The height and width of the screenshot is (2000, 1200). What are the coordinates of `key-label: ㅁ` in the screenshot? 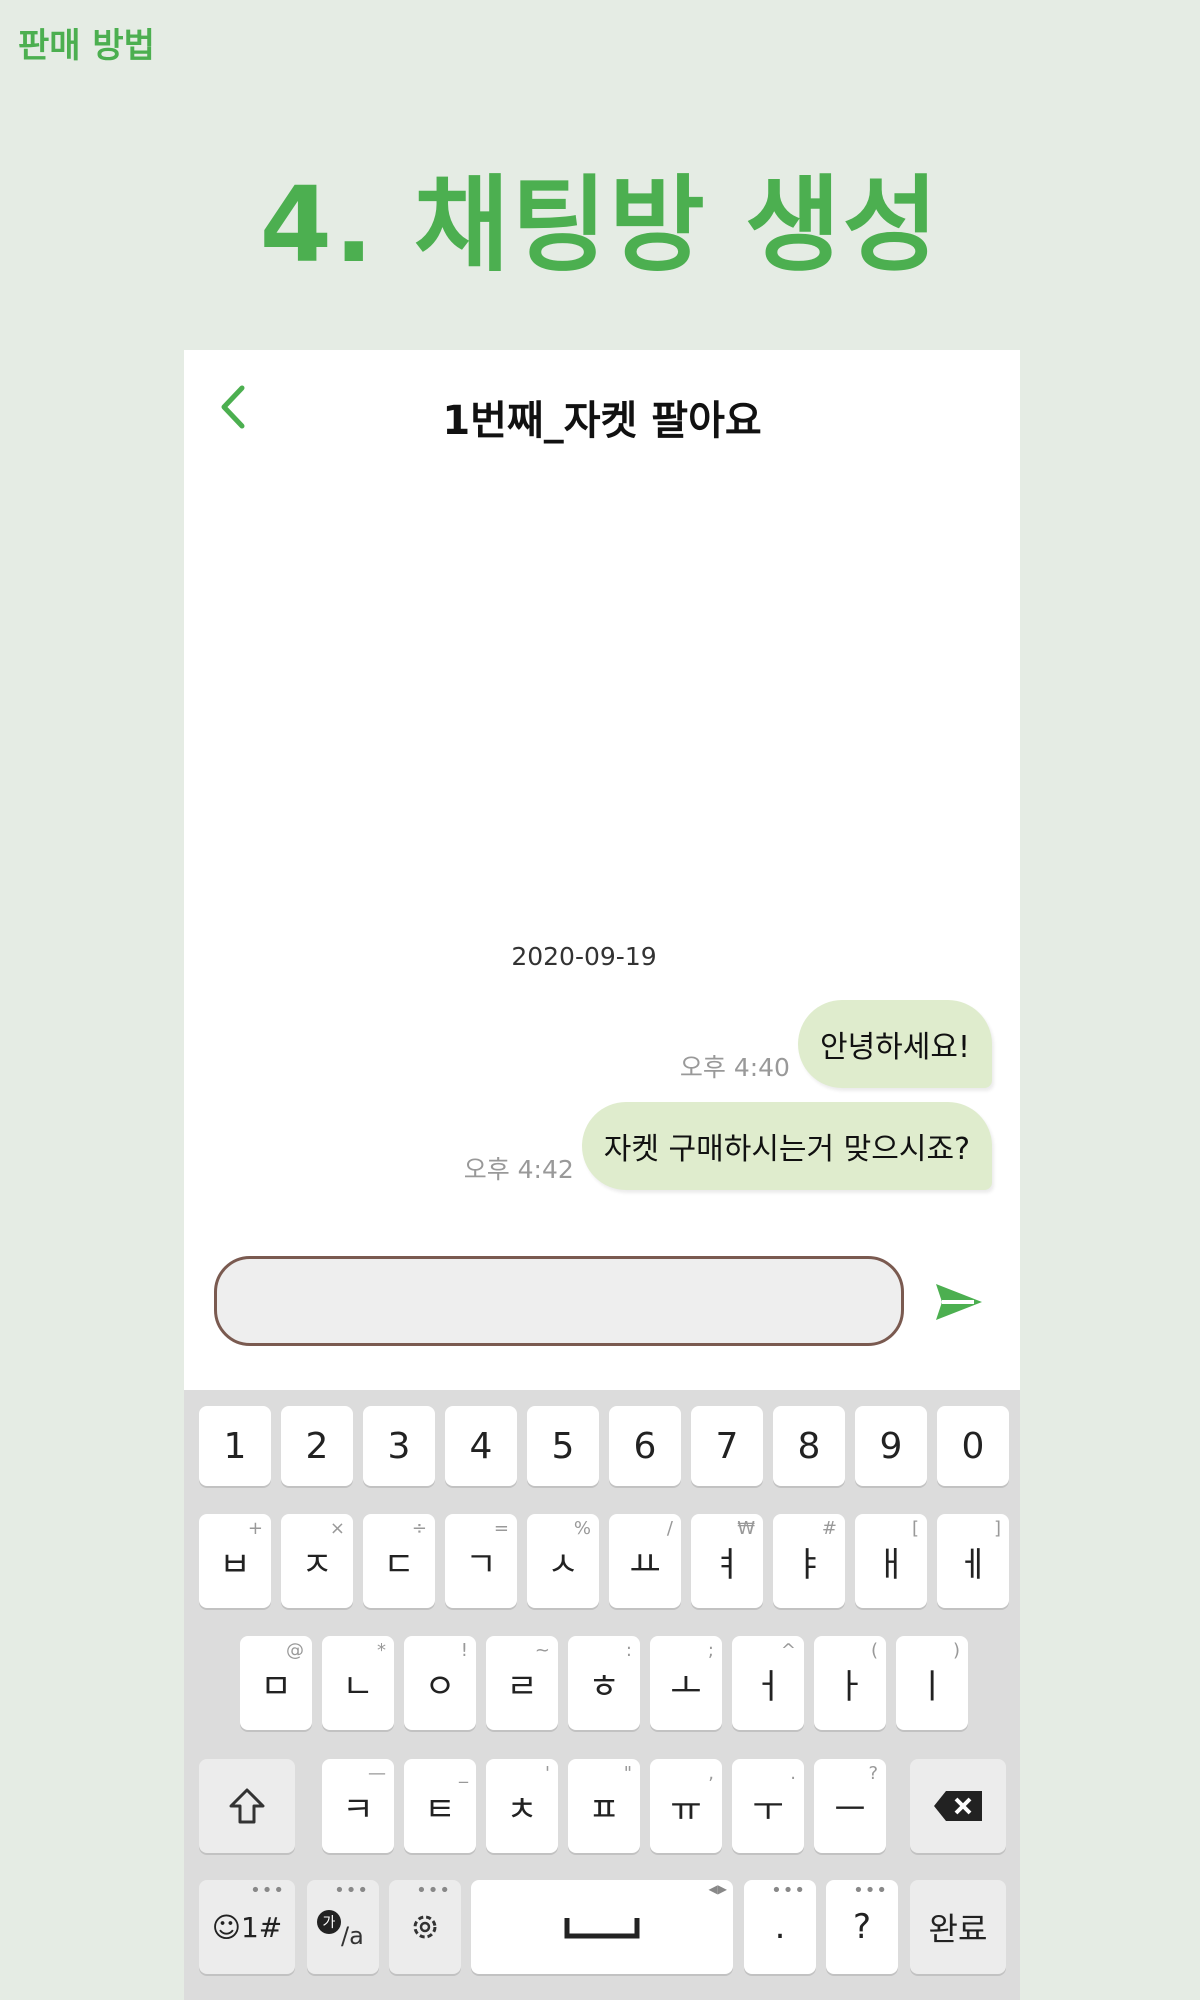 It's located at (276, 1686).